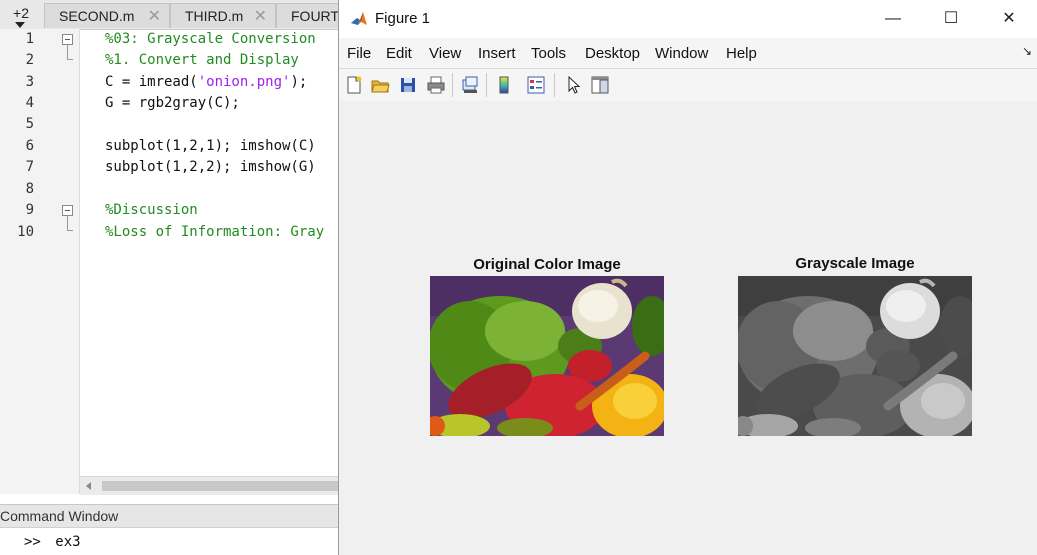 The image size is (1037, 555). Describe the element at coordinates (380, 85) in the screenshot. I see `open-file-icon` at that location.